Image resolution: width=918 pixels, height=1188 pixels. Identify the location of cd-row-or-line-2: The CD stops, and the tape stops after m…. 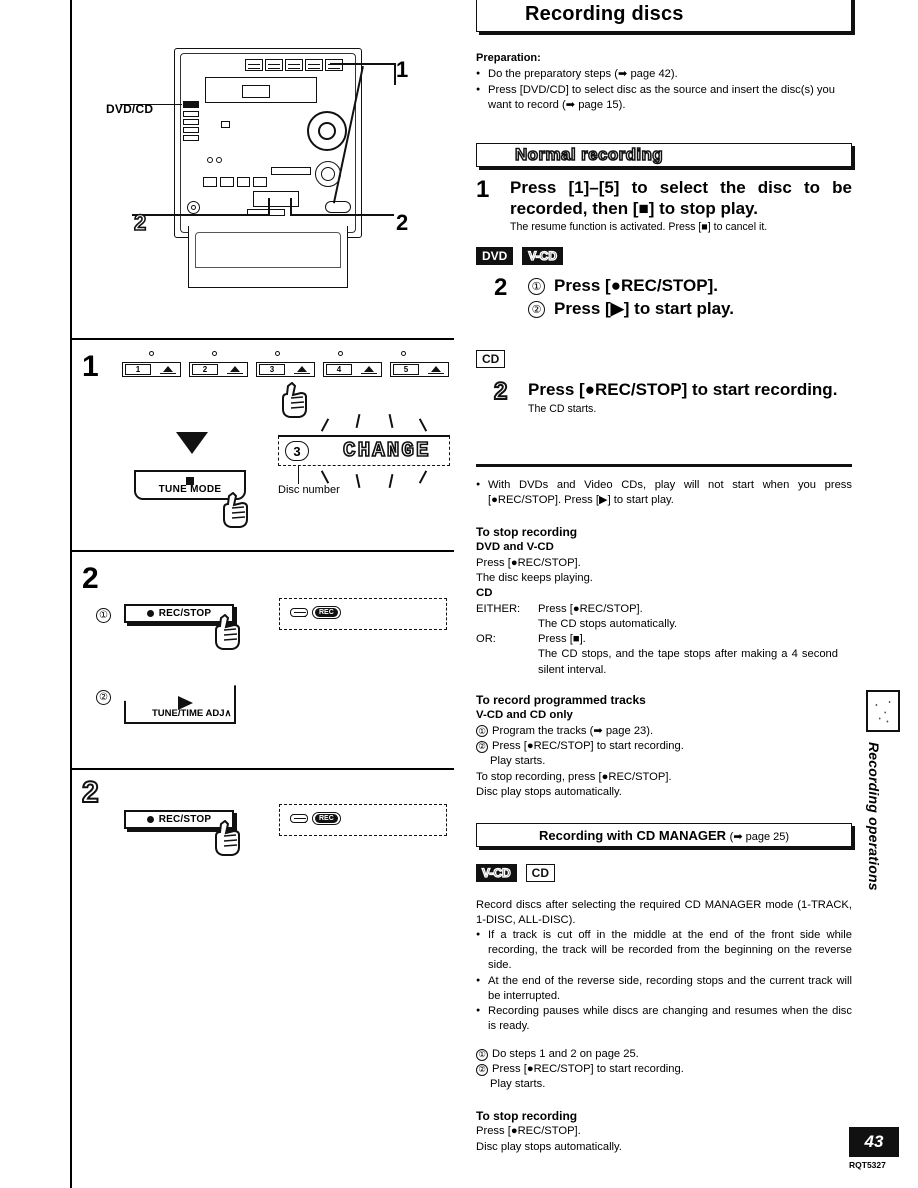
(688, 662).